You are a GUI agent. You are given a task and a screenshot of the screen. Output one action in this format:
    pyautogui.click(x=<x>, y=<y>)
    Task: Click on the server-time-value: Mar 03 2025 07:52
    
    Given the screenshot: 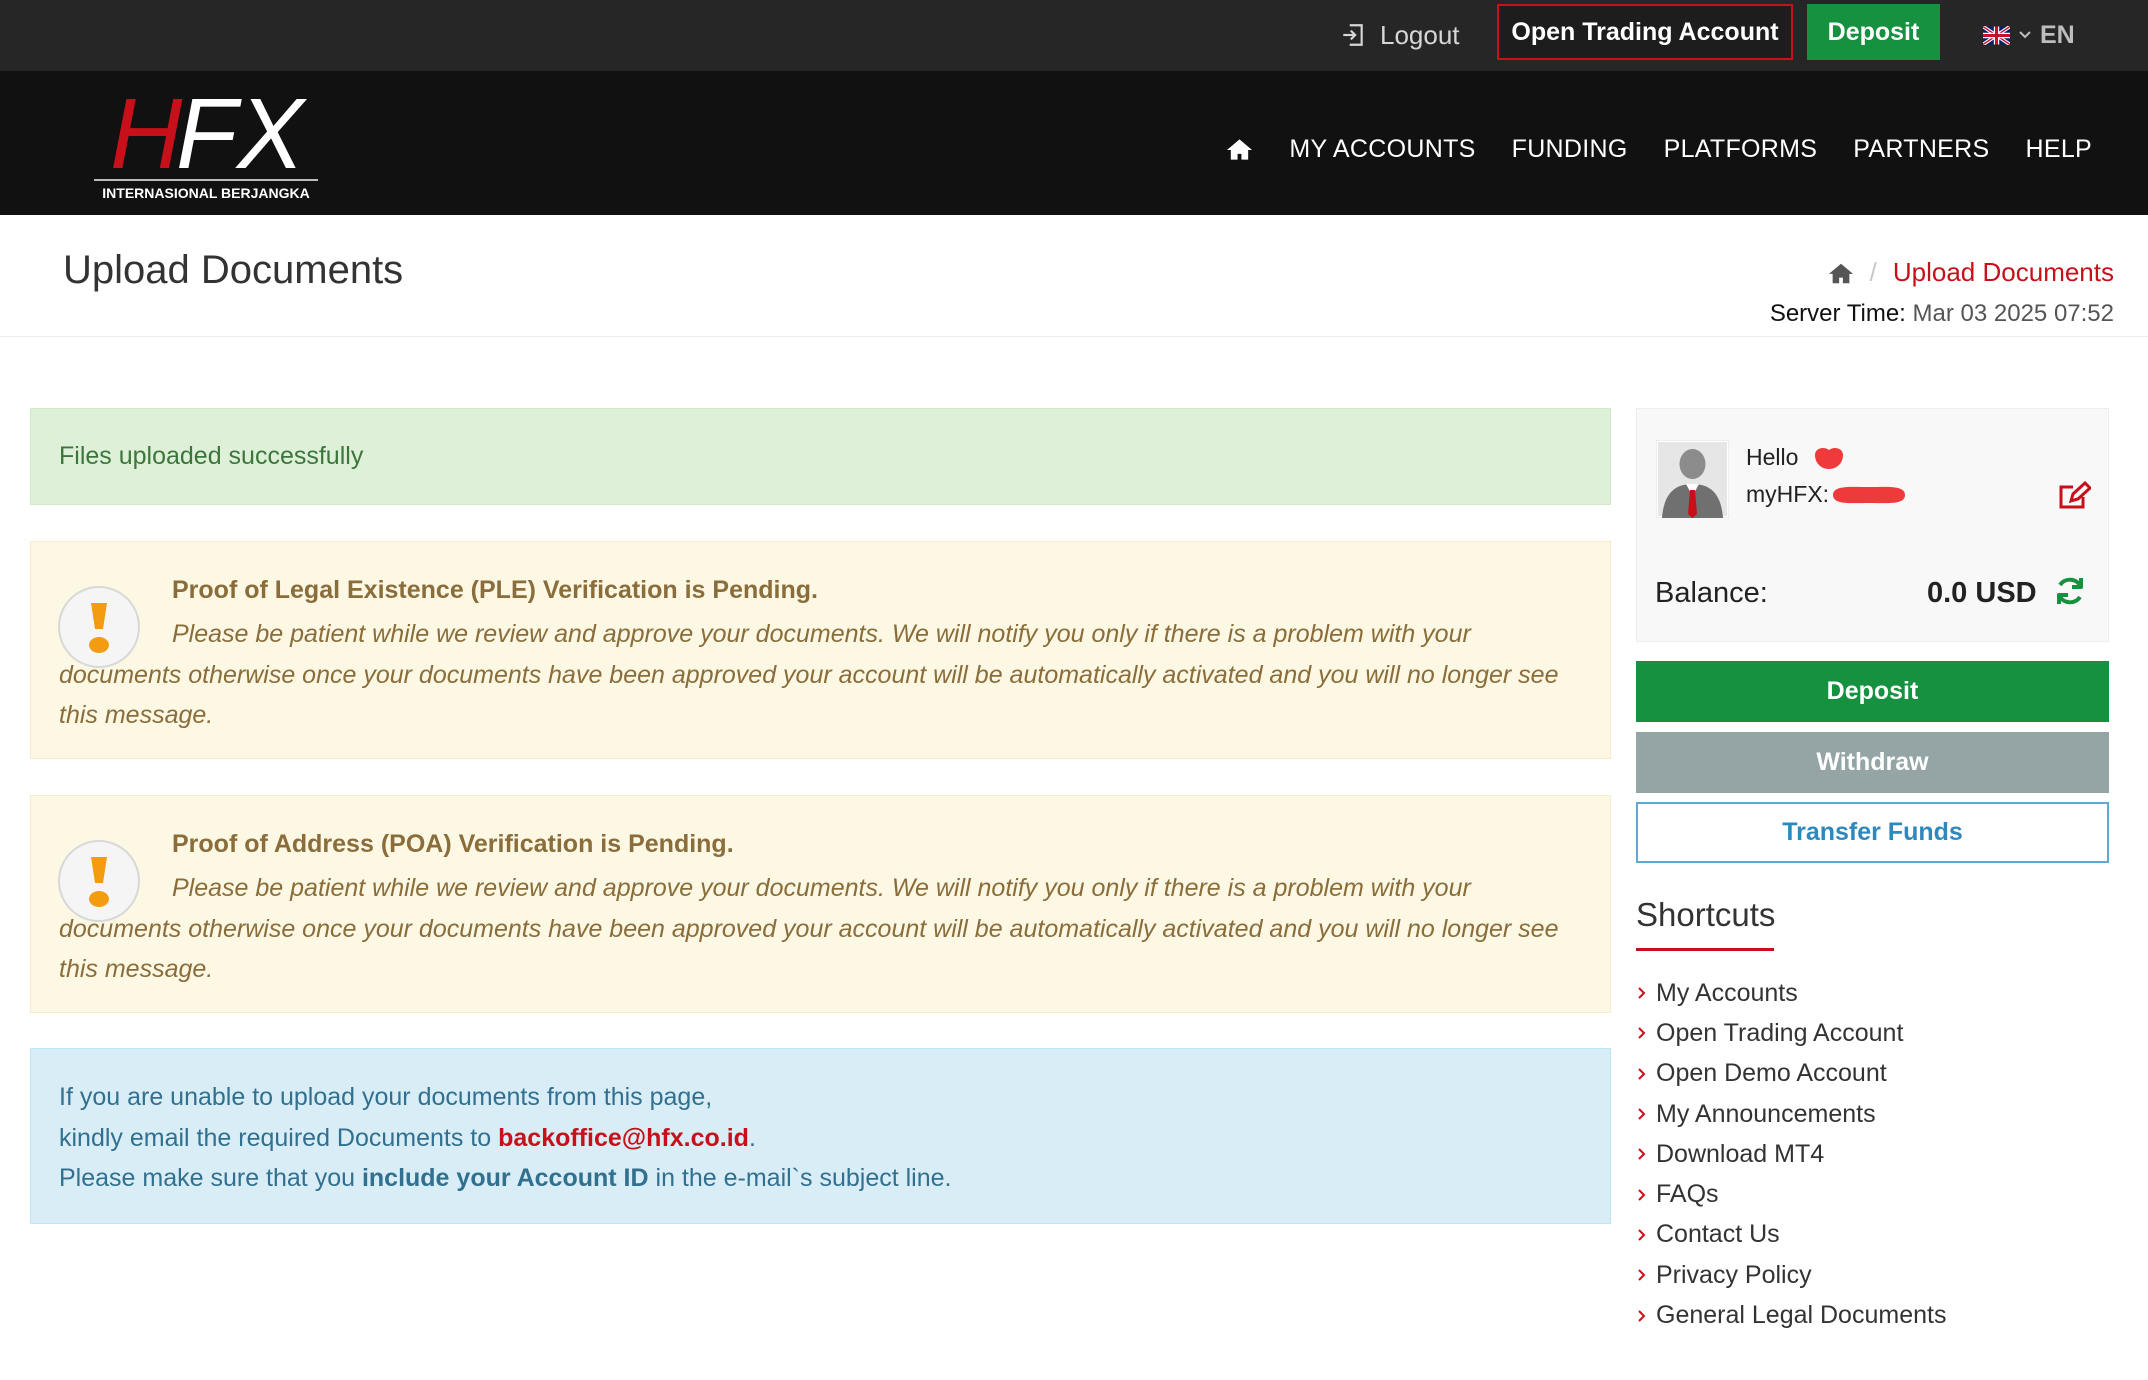 What is the action you would take?
    pyautogui.click(x=2013, y=313)
    